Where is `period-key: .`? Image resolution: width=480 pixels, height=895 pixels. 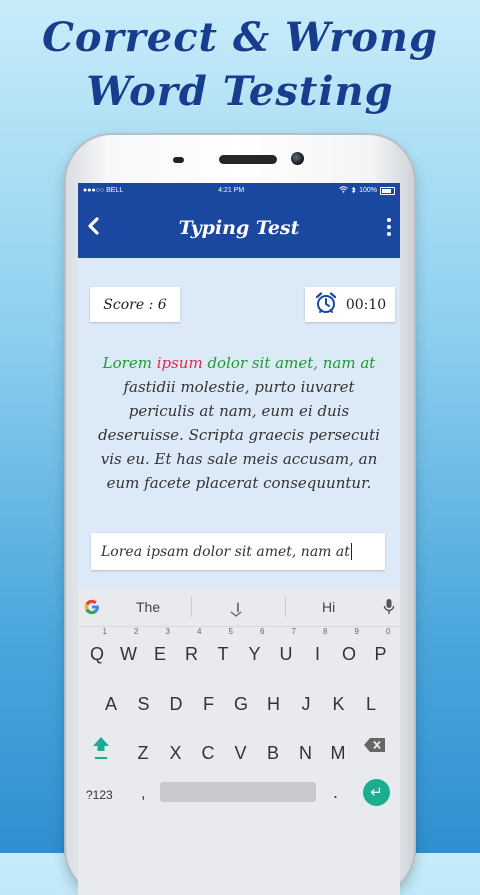 period-key: . is located at coordinates (335, 792).